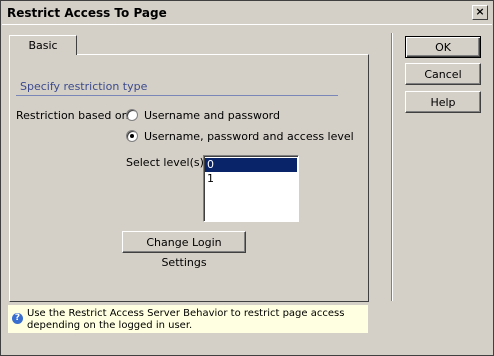 This screenshot has height=356, width=494. What do you see at coordinates (249, 136) in the screenshot?
I see `radio-label-username-password-access-level: Username, password and access level` at bounding box center [249, 136].